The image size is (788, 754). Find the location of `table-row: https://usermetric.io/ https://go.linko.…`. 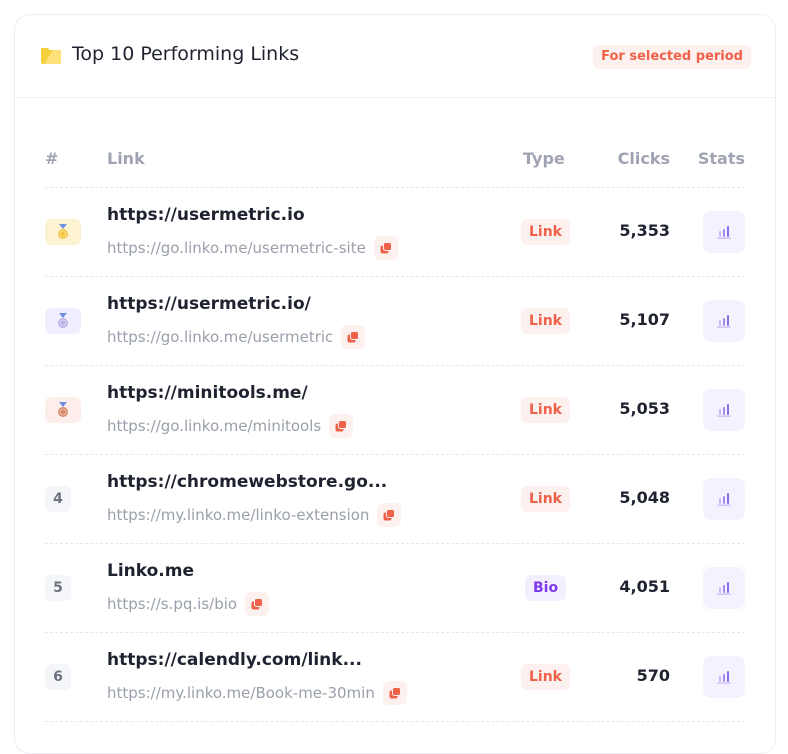

table-row: https://usermetric.io/ https://go.linko.… is located at coordinates (395, 321).